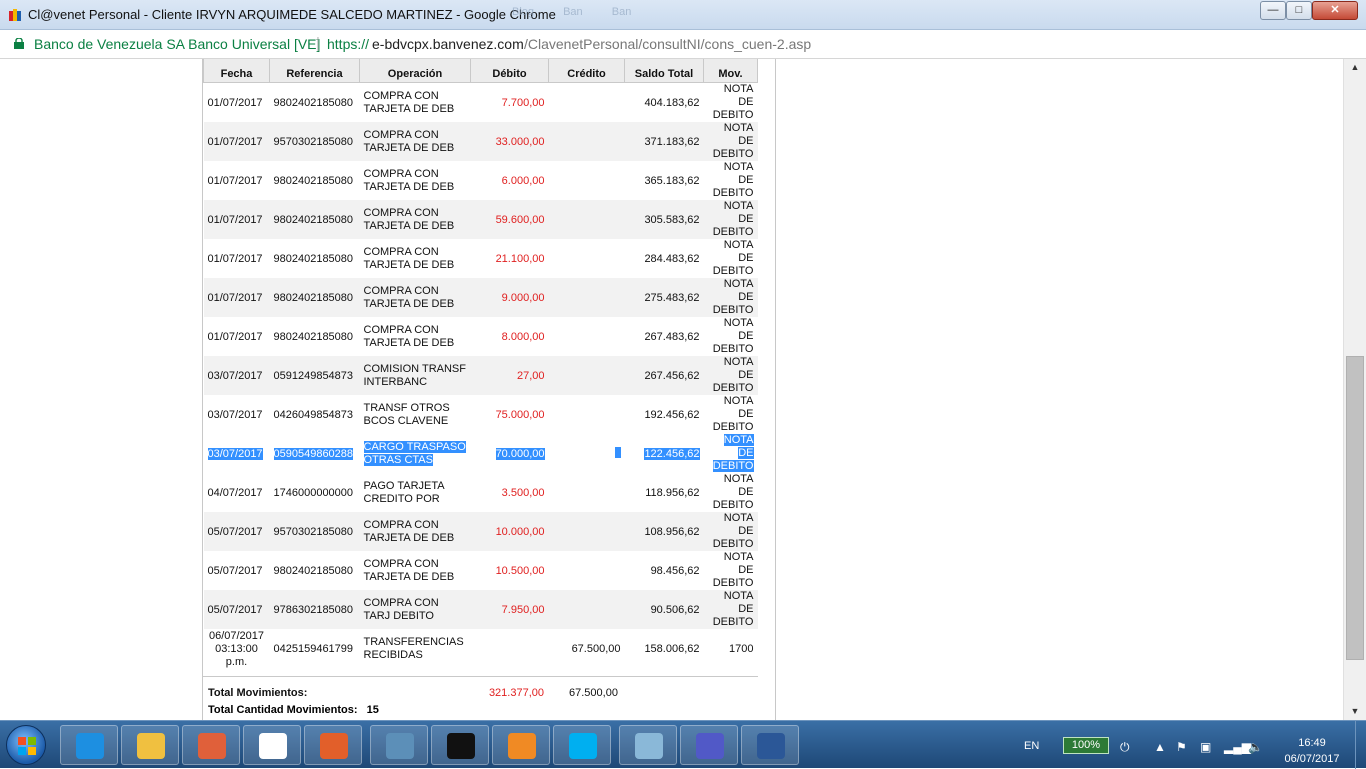 Image resolution: width=1366 pixels, height=769 pixels. I want to click on cell-fecha: 06/07/2017 03:13:00 p.m., so click(237, 649).